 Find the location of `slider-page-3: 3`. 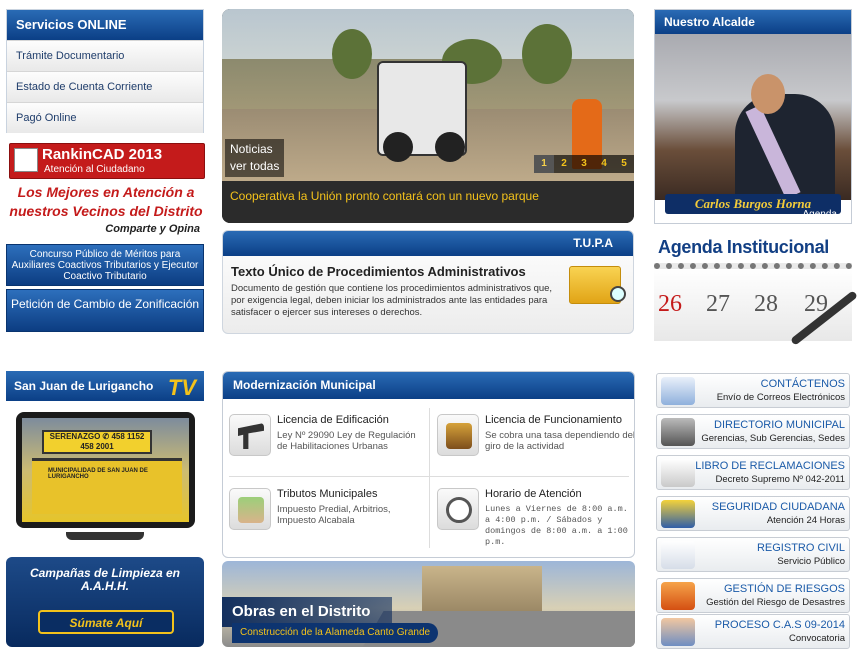

slider-page-3: 3 is located at coordinates (584, 164).